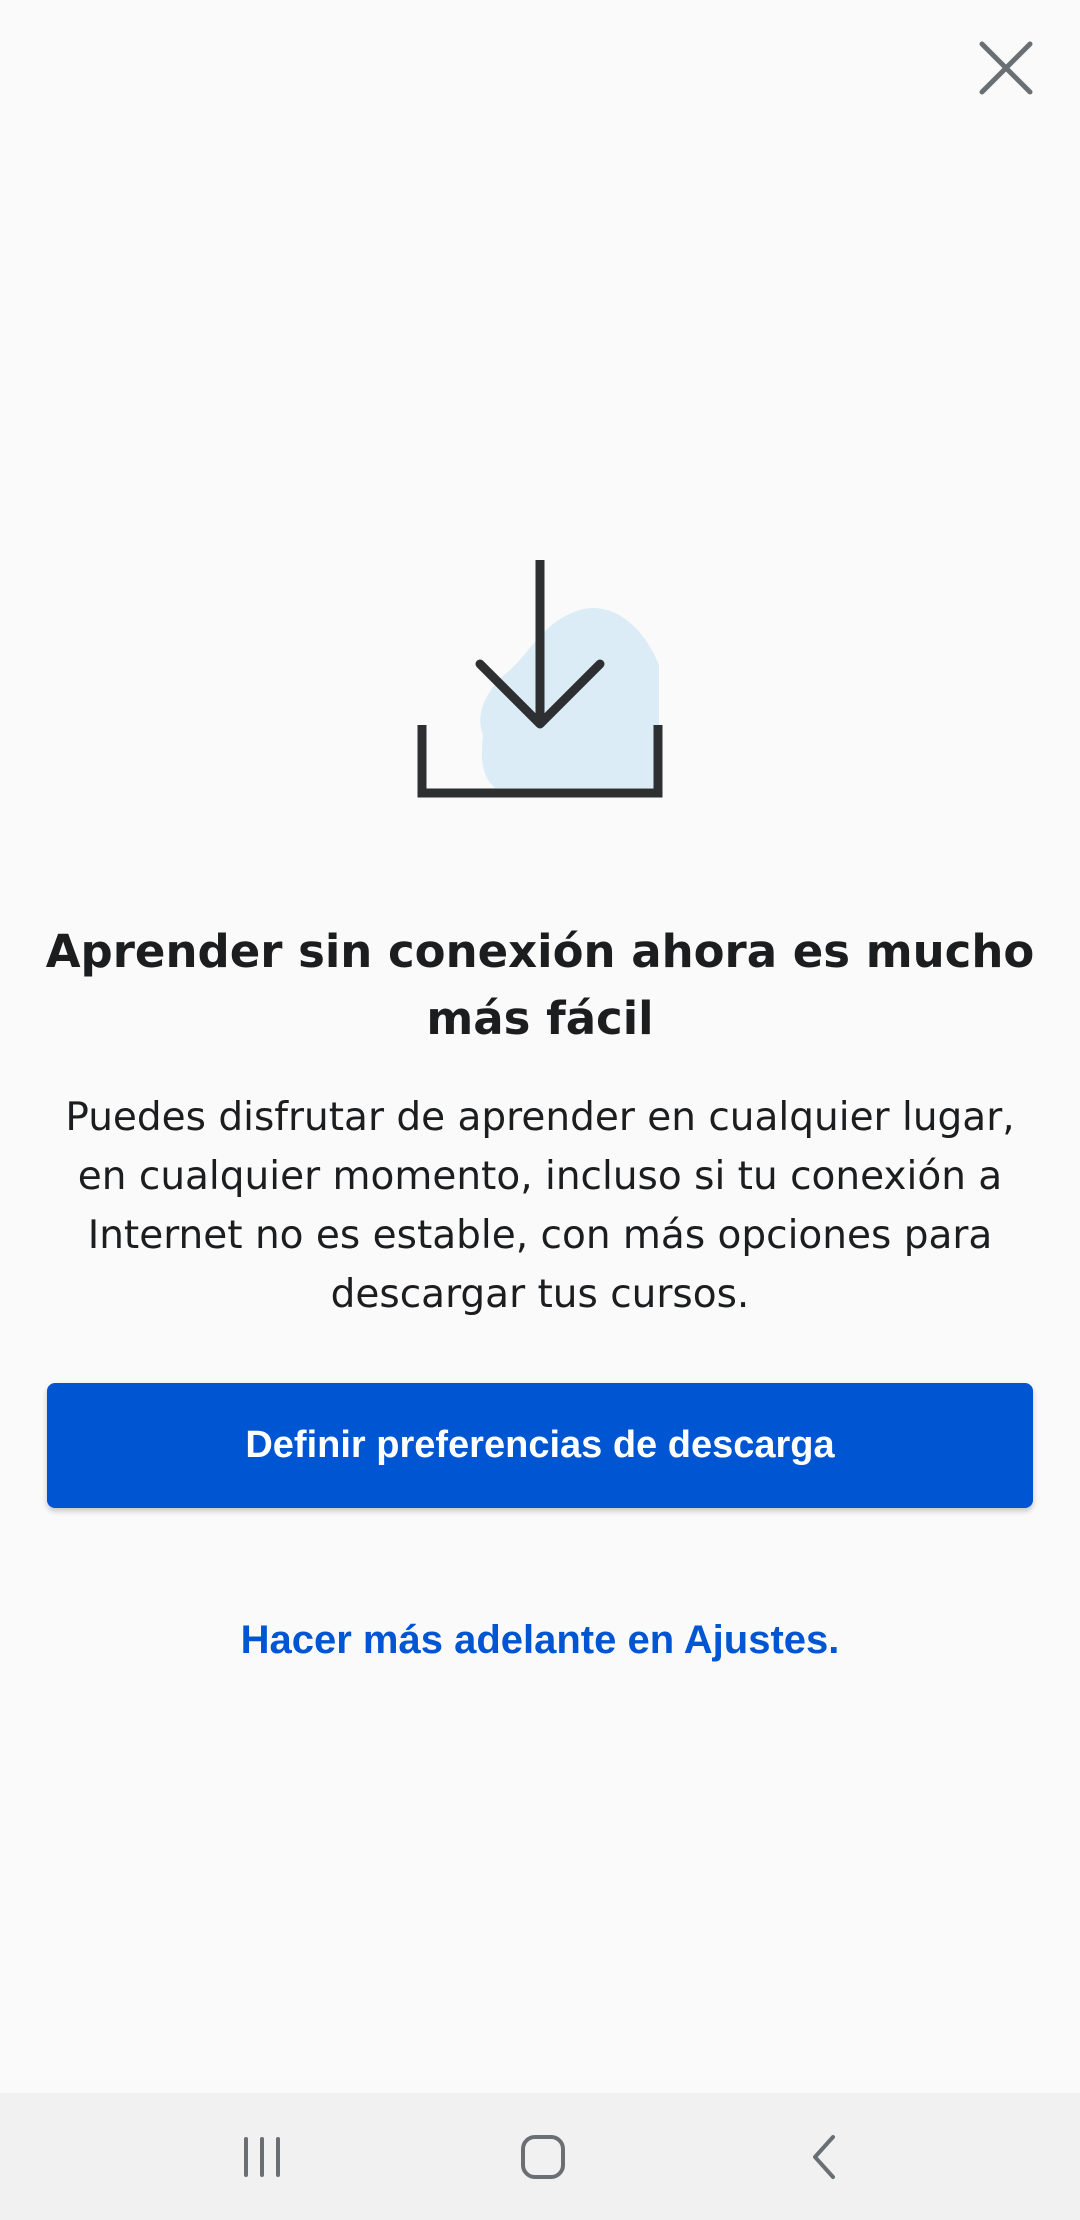  I want to click on close-icon, so click(1006, 68).